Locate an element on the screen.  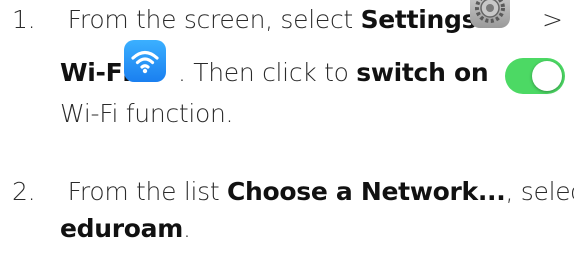
step-1-line-2: Wi-Fi is located at coordinates (95, 73).